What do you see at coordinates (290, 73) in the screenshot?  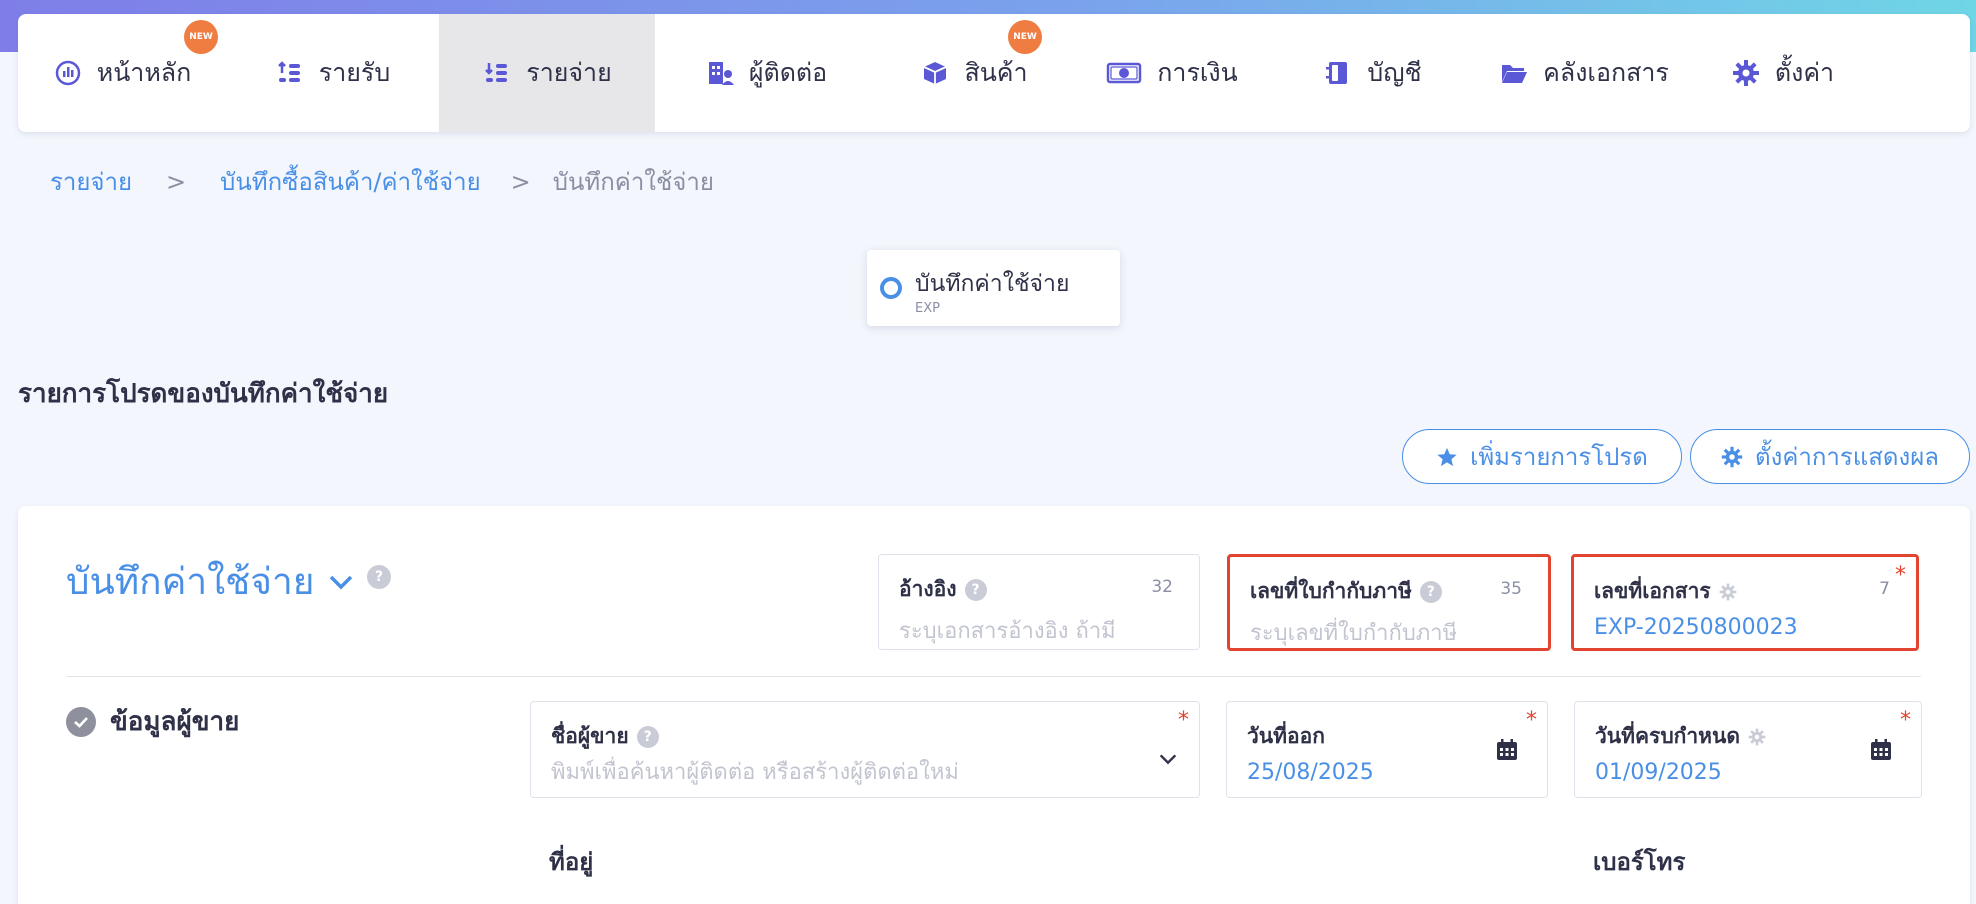 I see `income-icon` at bounding box center [290, 73].